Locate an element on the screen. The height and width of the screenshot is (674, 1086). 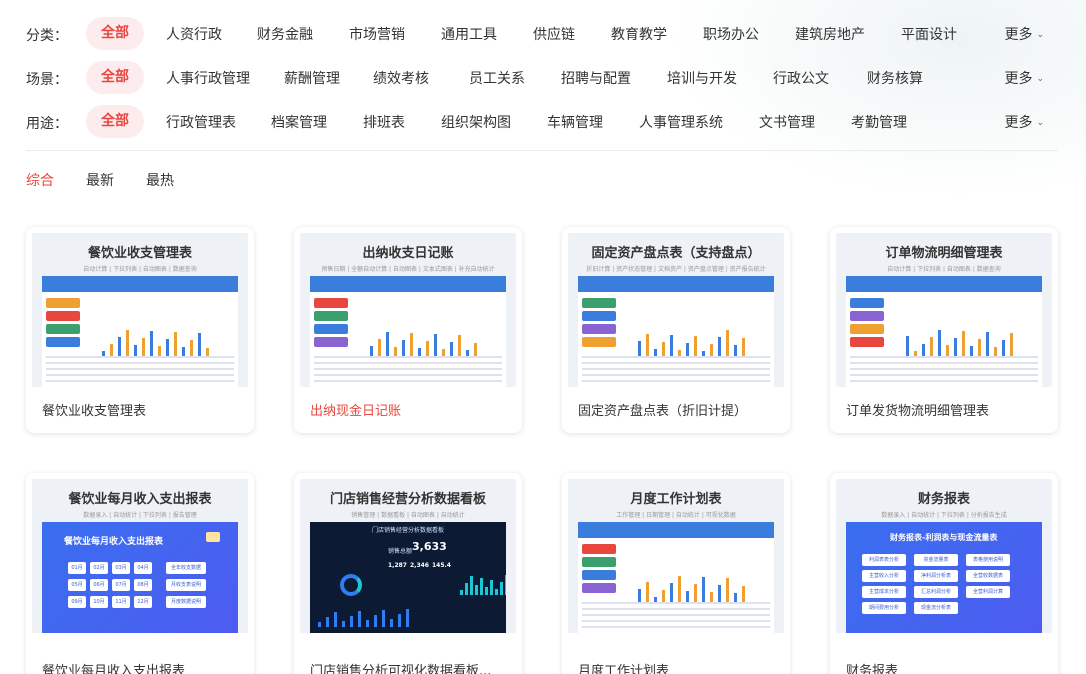
filter-item: 通用工具 is located at coordinates (469, 34).